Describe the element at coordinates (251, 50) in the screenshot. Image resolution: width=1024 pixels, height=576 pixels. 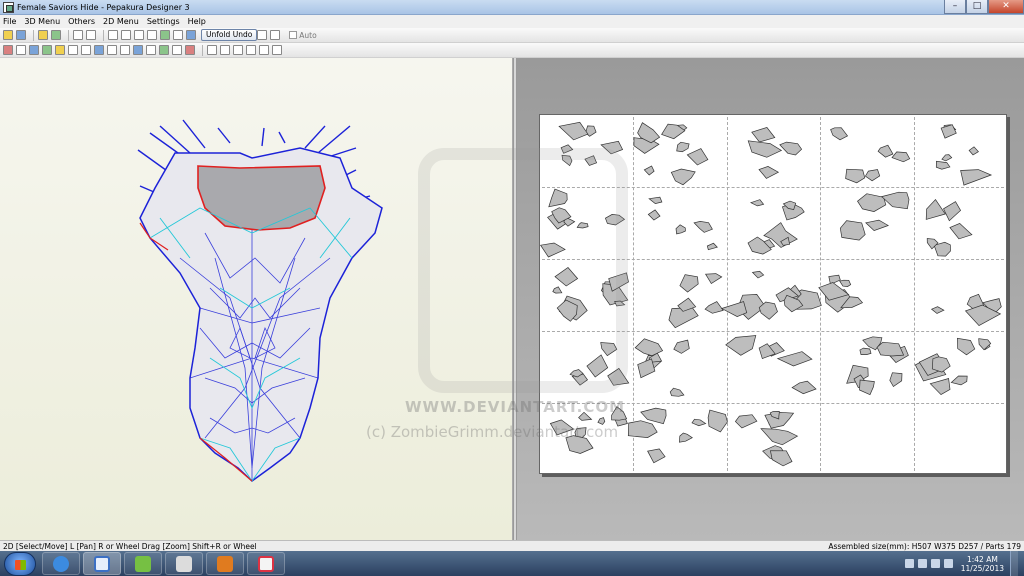
I see `align-top-icon` at that location.